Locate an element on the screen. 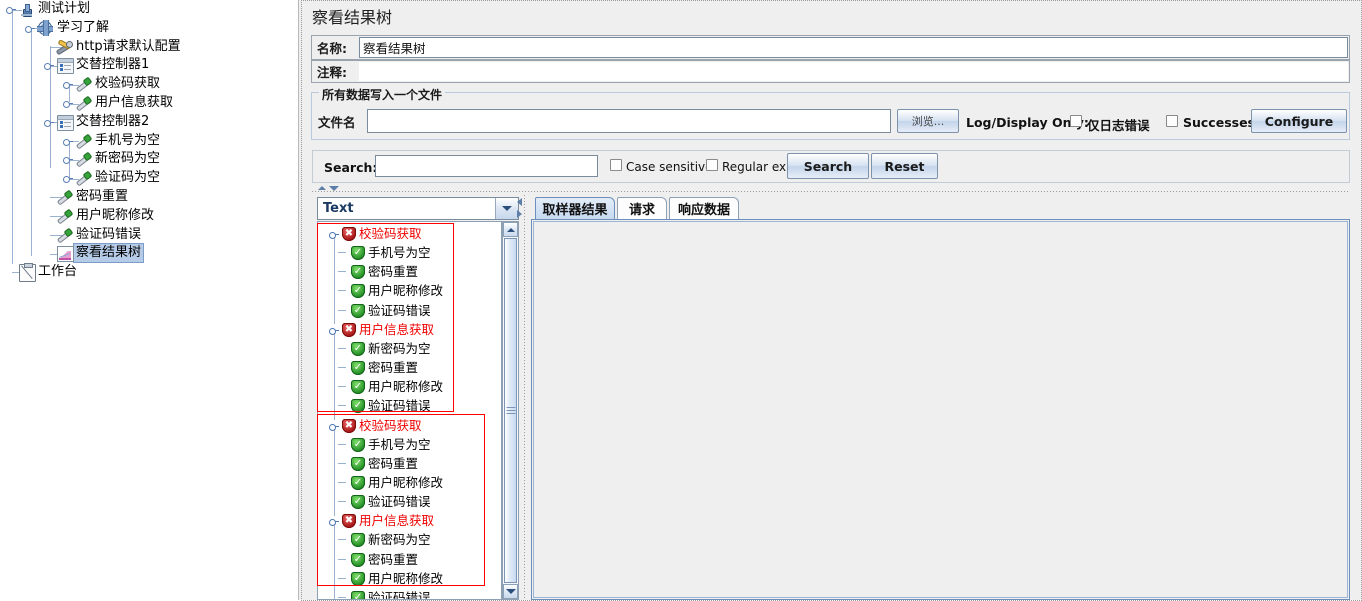 This screenshot has height=601, width=1362. result-item-17: ✓ 密码重置 is located at coordinates (378, 559).